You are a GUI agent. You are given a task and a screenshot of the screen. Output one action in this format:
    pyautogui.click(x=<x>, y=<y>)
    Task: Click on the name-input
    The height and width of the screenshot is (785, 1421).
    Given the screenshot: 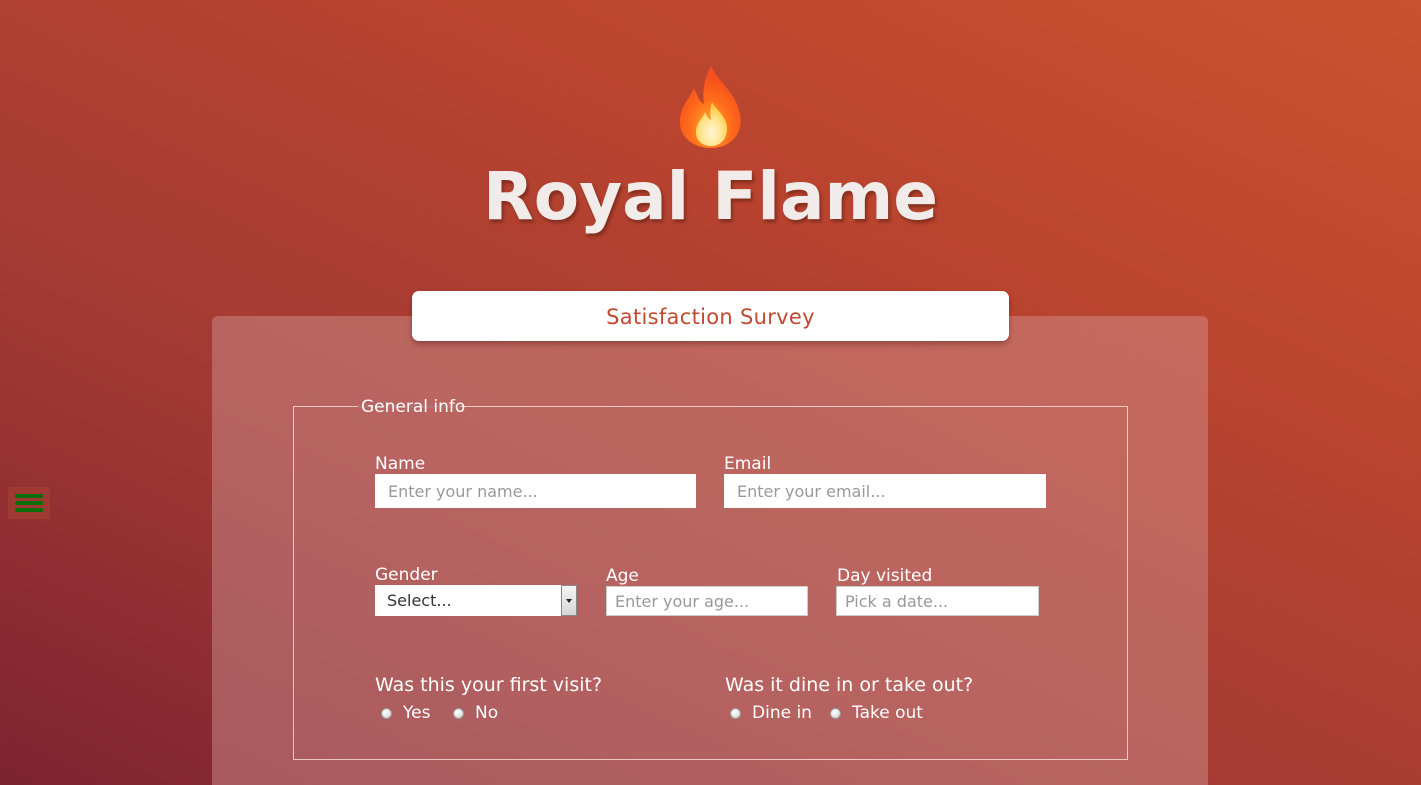 What is the action you would take?
    pyautogui.click(x=535, y=491)
    